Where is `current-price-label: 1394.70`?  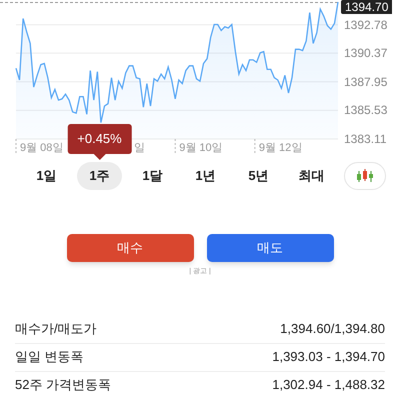 current-price-label: 1394.70 is located at coordinates (366, 7).